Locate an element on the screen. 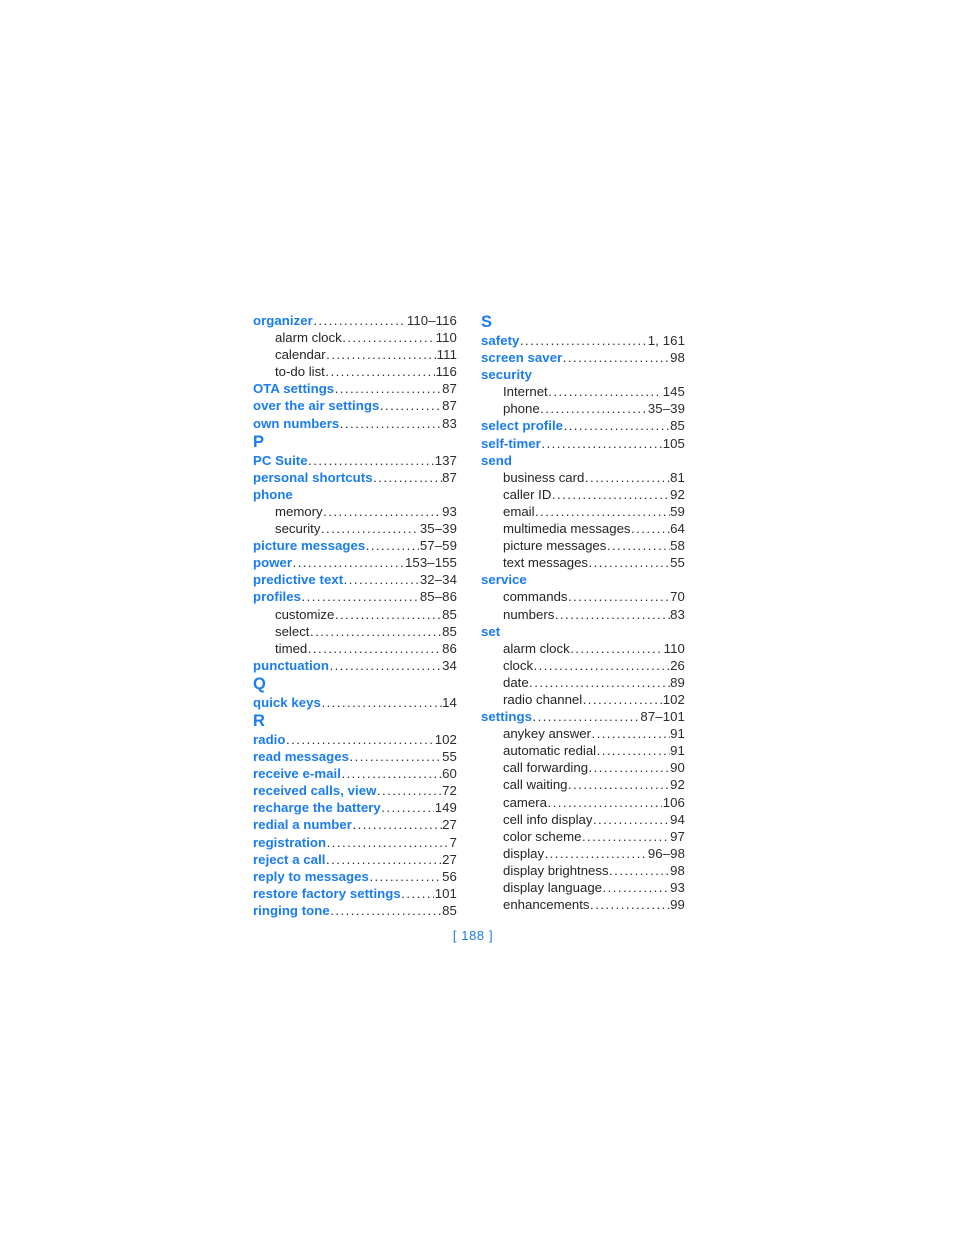 The width and height of the screenshot is (954, 1235). index-entry-term: numbers is located at coordinates (529, 614).